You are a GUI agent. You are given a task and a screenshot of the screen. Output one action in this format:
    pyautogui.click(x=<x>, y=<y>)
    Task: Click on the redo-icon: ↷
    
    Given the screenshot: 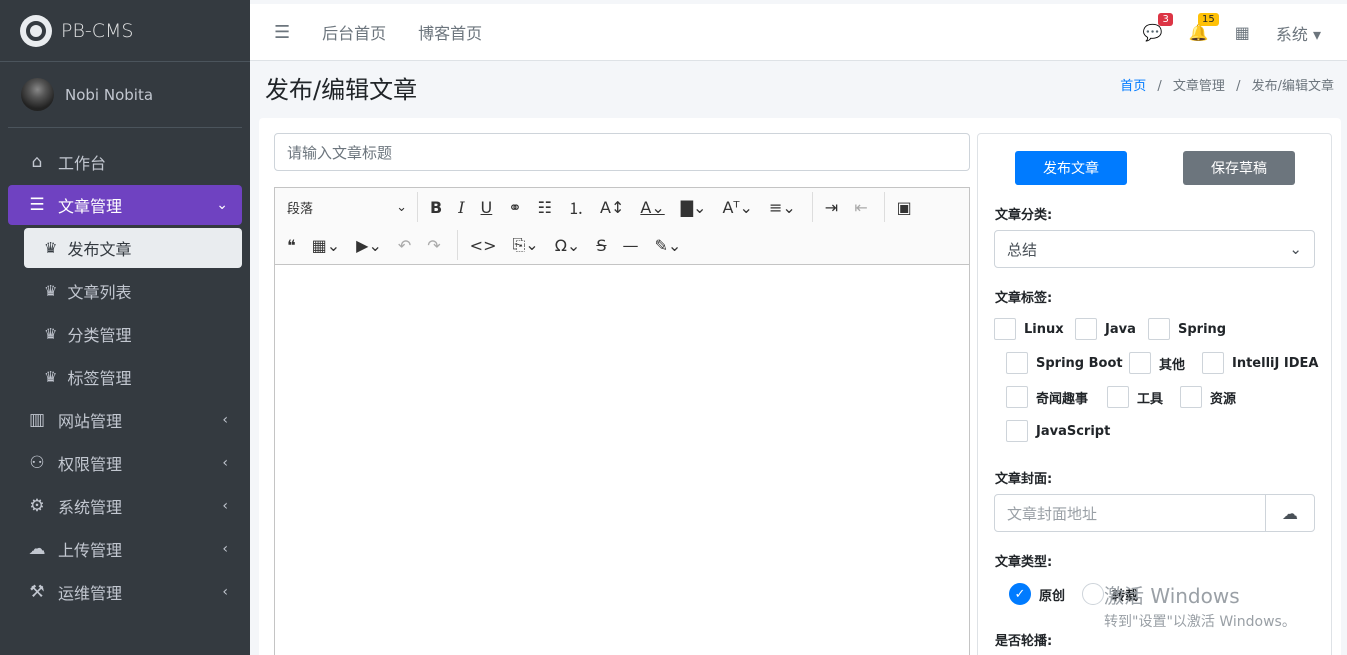 What is the action you would take?
    pyautogui.click(x=433, y=245)
    